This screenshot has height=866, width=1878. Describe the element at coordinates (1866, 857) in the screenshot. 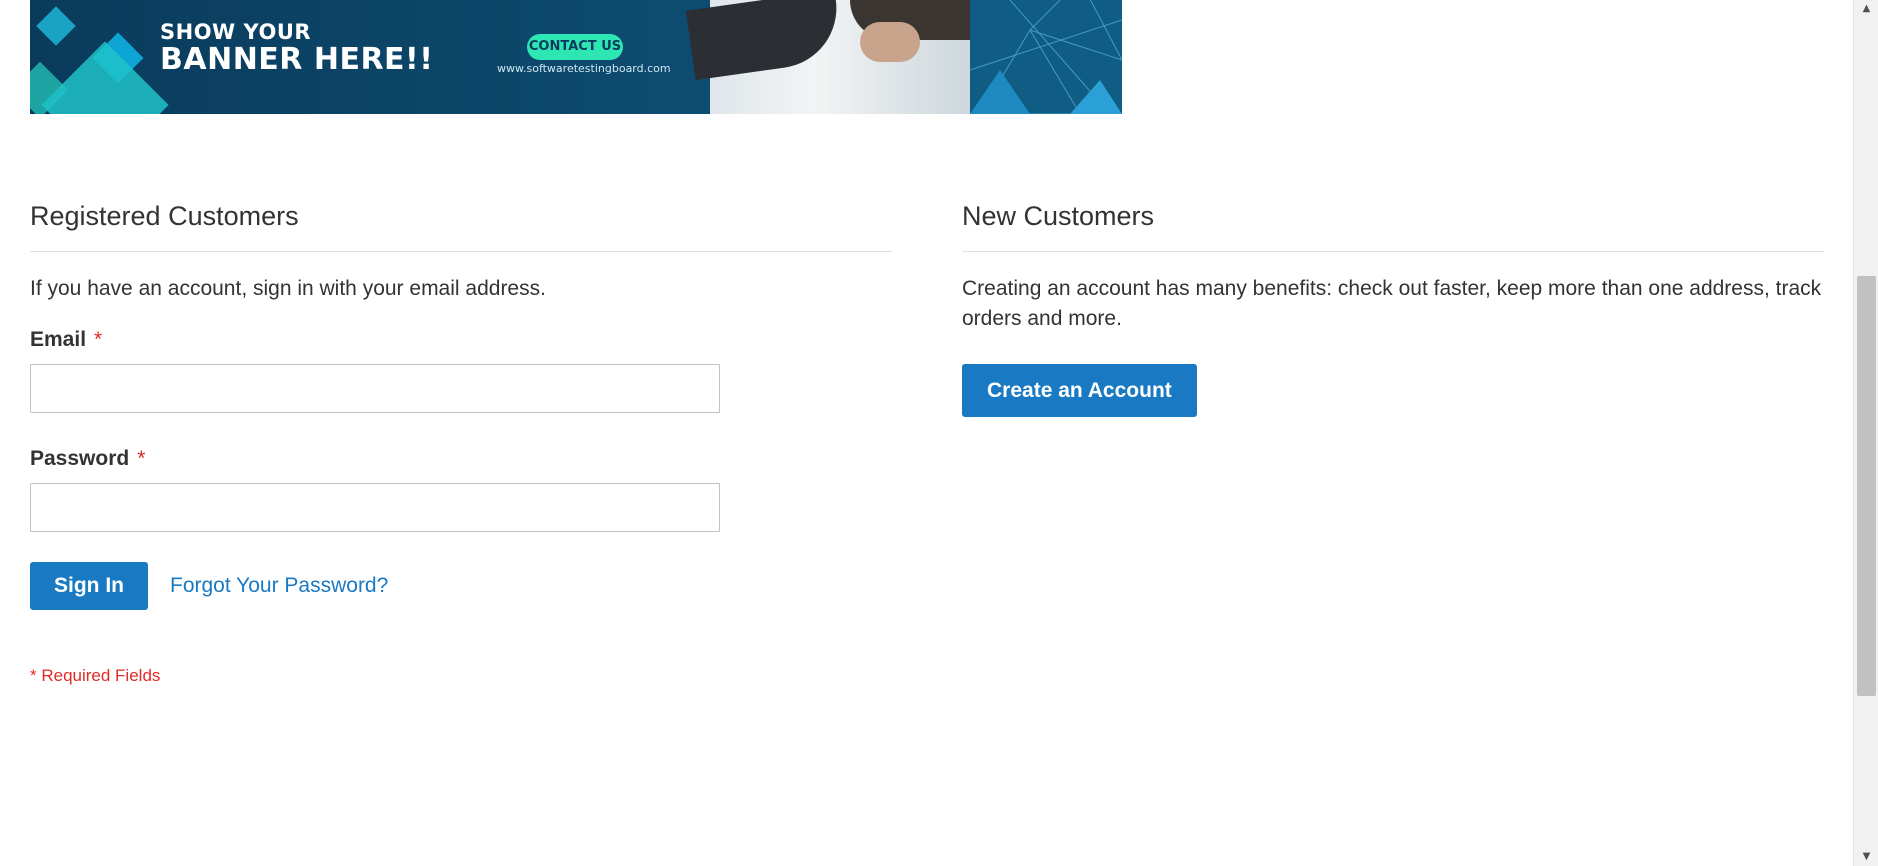

I see `triangle-down-icon: ▼` at that location.